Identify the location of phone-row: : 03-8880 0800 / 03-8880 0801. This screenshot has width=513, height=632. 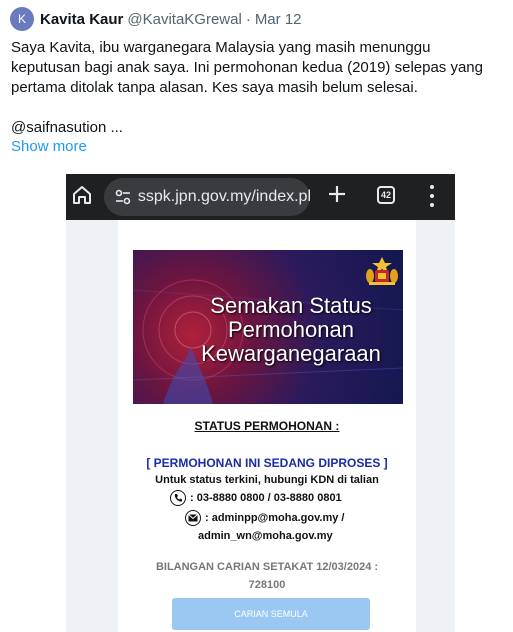
(256, 498).